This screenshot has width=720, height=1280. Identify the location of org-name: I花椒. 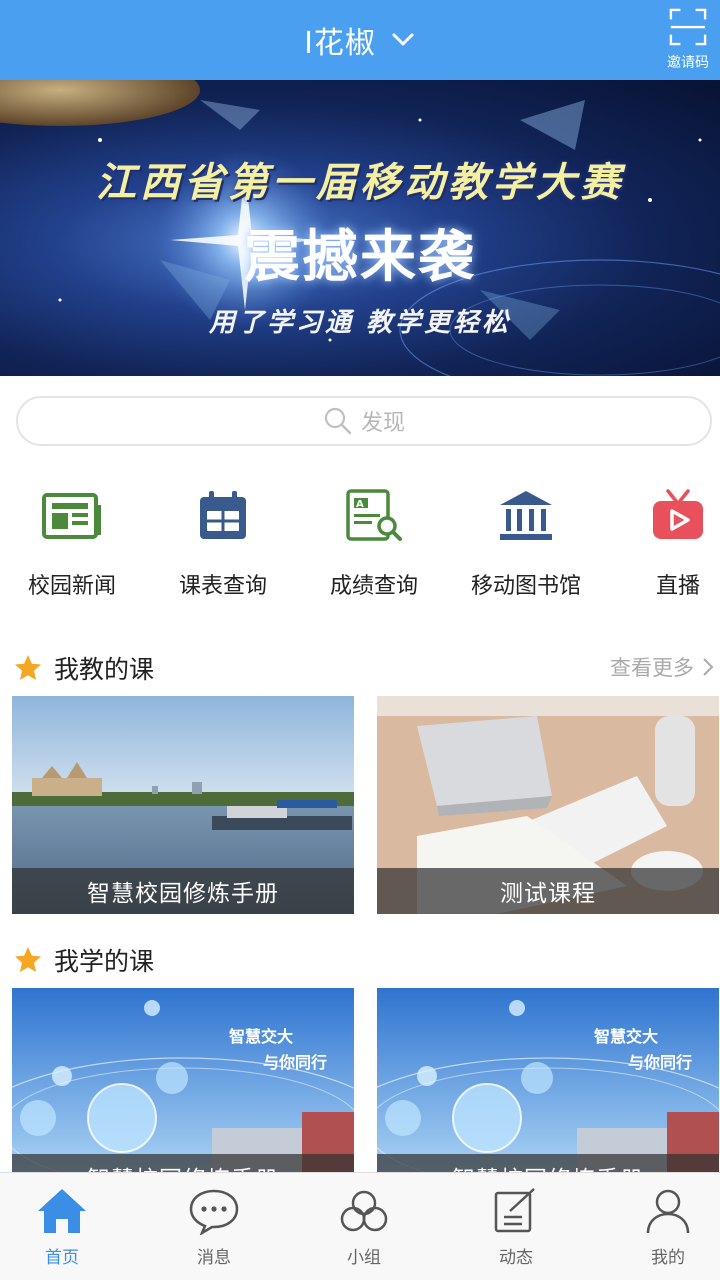
(340, 43).